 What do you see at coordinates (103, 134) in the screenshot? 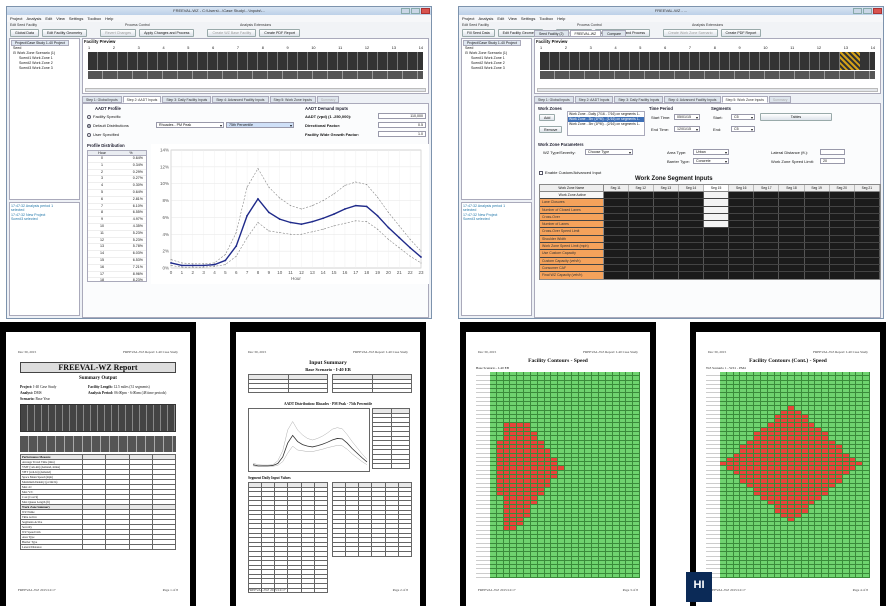
I see `radio-user-specified: User Specified` at bounding box center [103, 134].